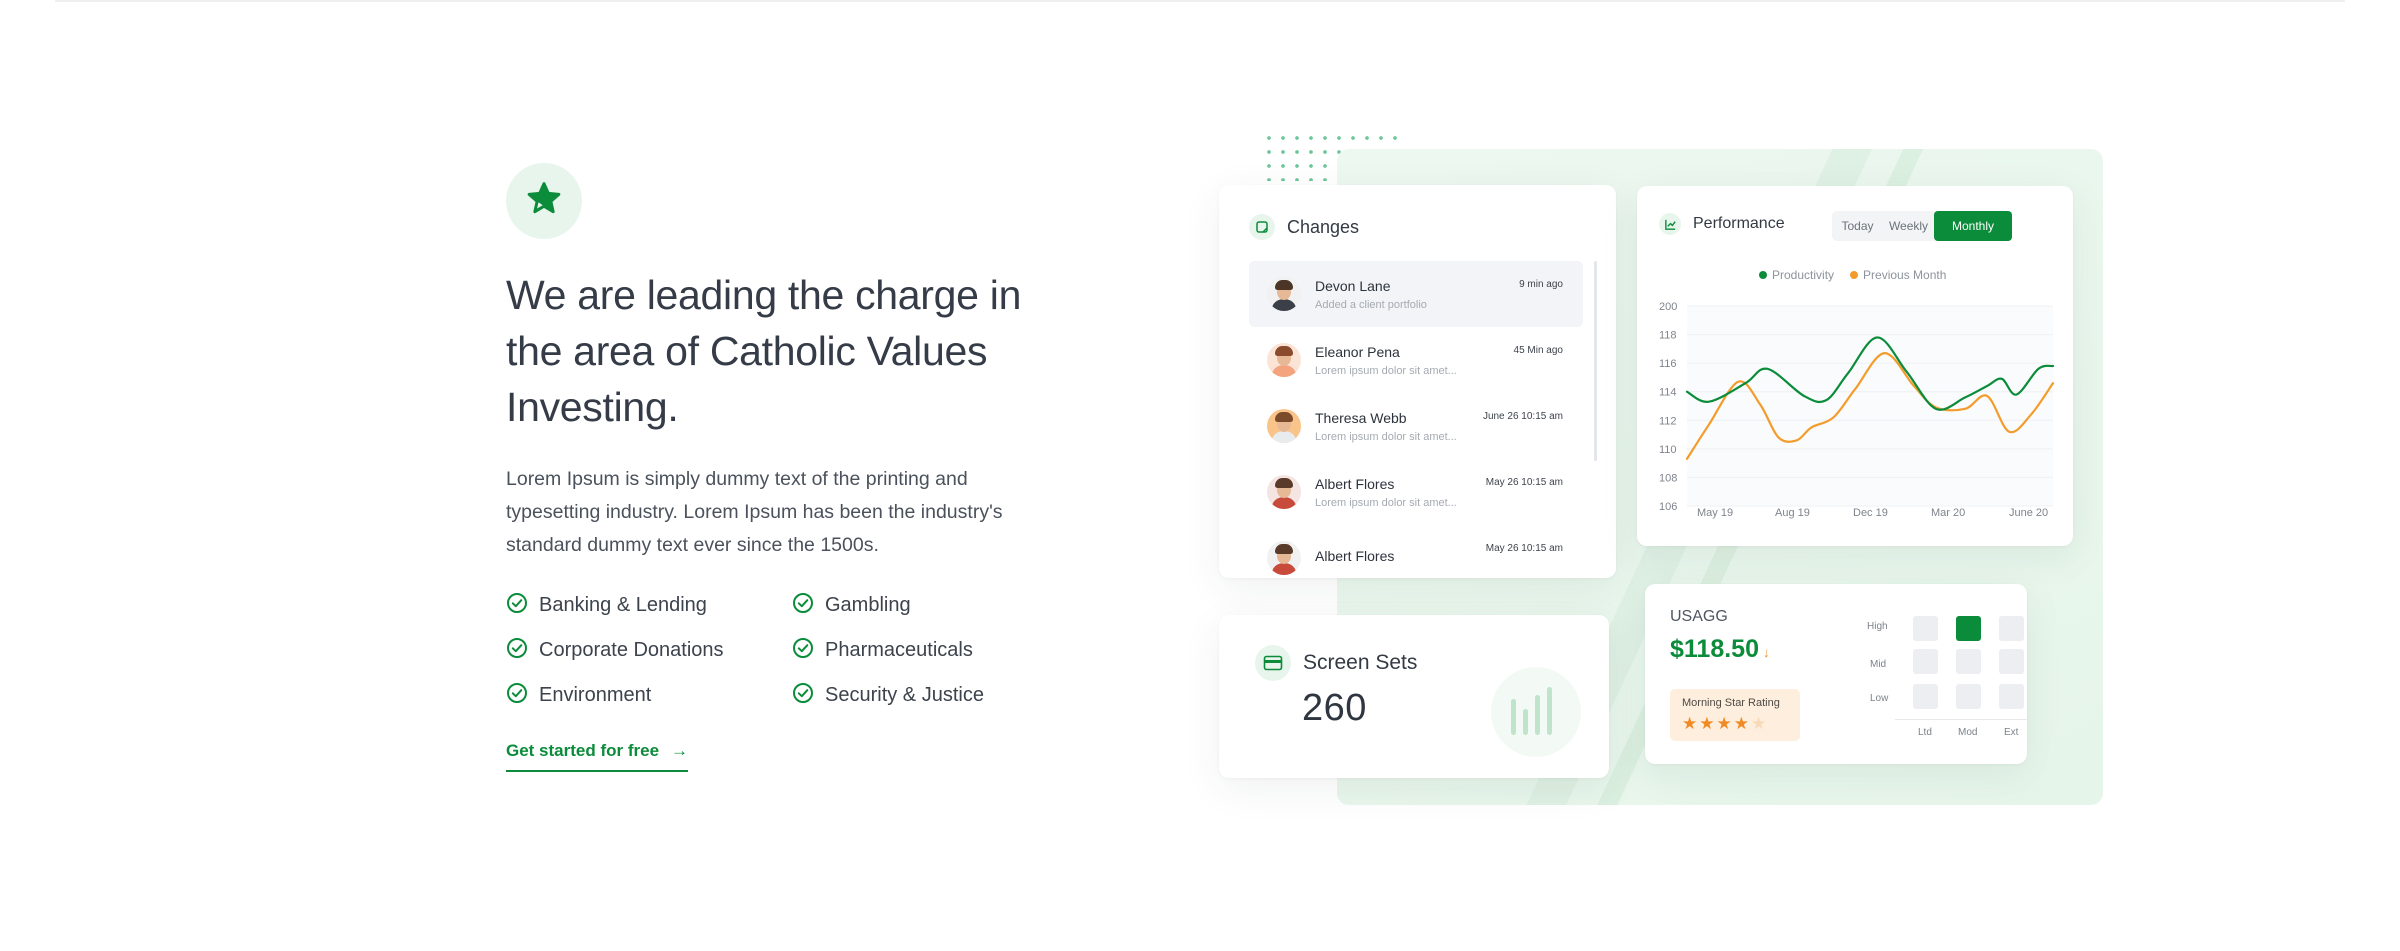  Describe the element at coordinates (1262, 227) in the screenshot. I see `note-icon` at that location.